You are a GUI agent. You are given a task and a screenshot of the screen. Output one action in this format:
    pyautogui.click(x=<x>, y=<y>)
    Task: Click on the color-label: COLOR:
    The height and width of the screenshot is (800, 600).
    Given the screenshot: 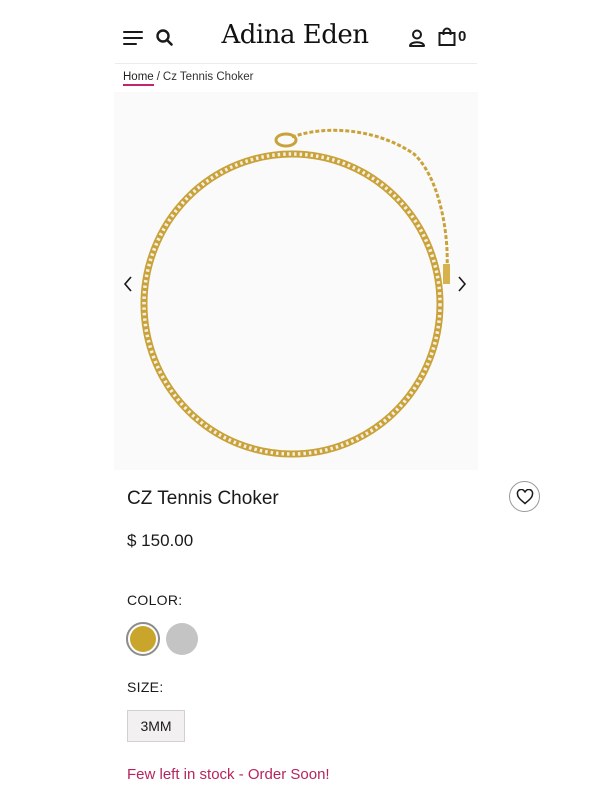 What is the action you would take?
    pyautogui.click(x=155, y=600)
    